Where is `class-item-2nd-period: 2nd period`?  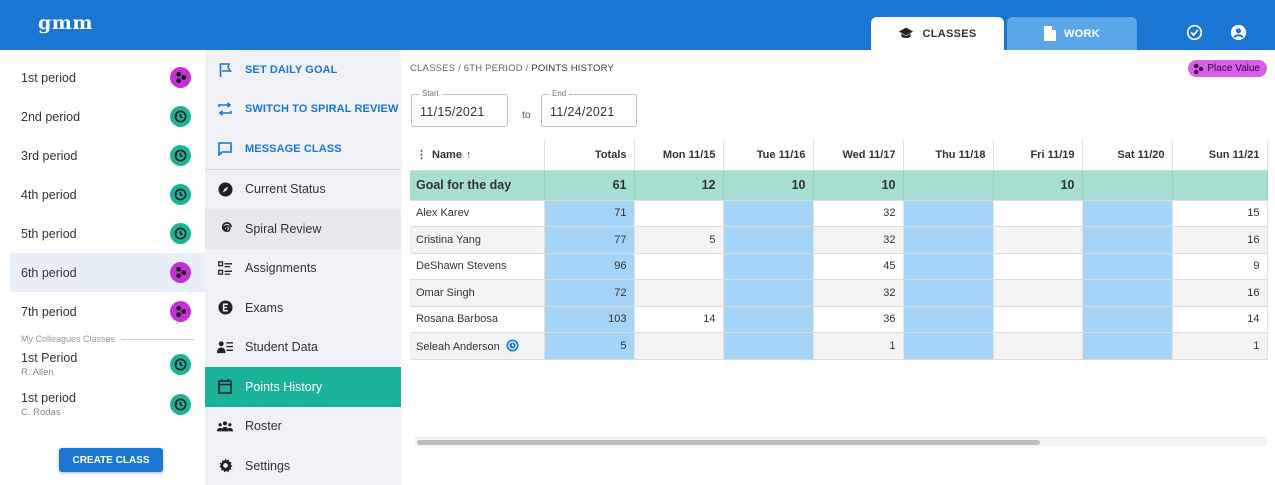
class-item-2nd-period: 2nd period is located at coordinates (107, 116).